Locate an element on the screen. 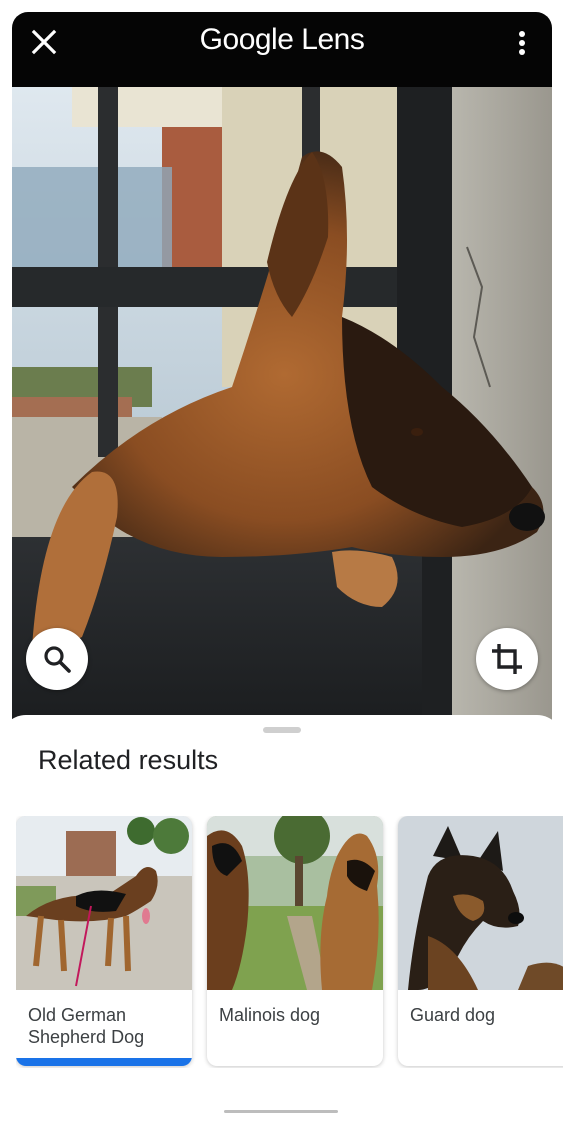  more-options-button is located at coordinates (522, 43).